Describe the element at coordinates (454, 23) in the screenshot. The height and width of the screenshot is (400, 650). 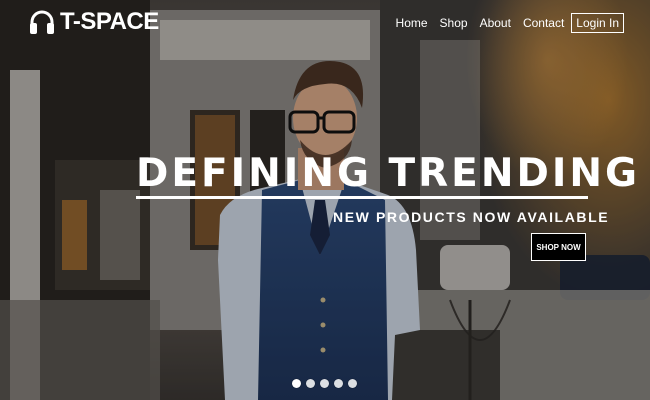
I see `nav-link-shop: Shop` at that location.